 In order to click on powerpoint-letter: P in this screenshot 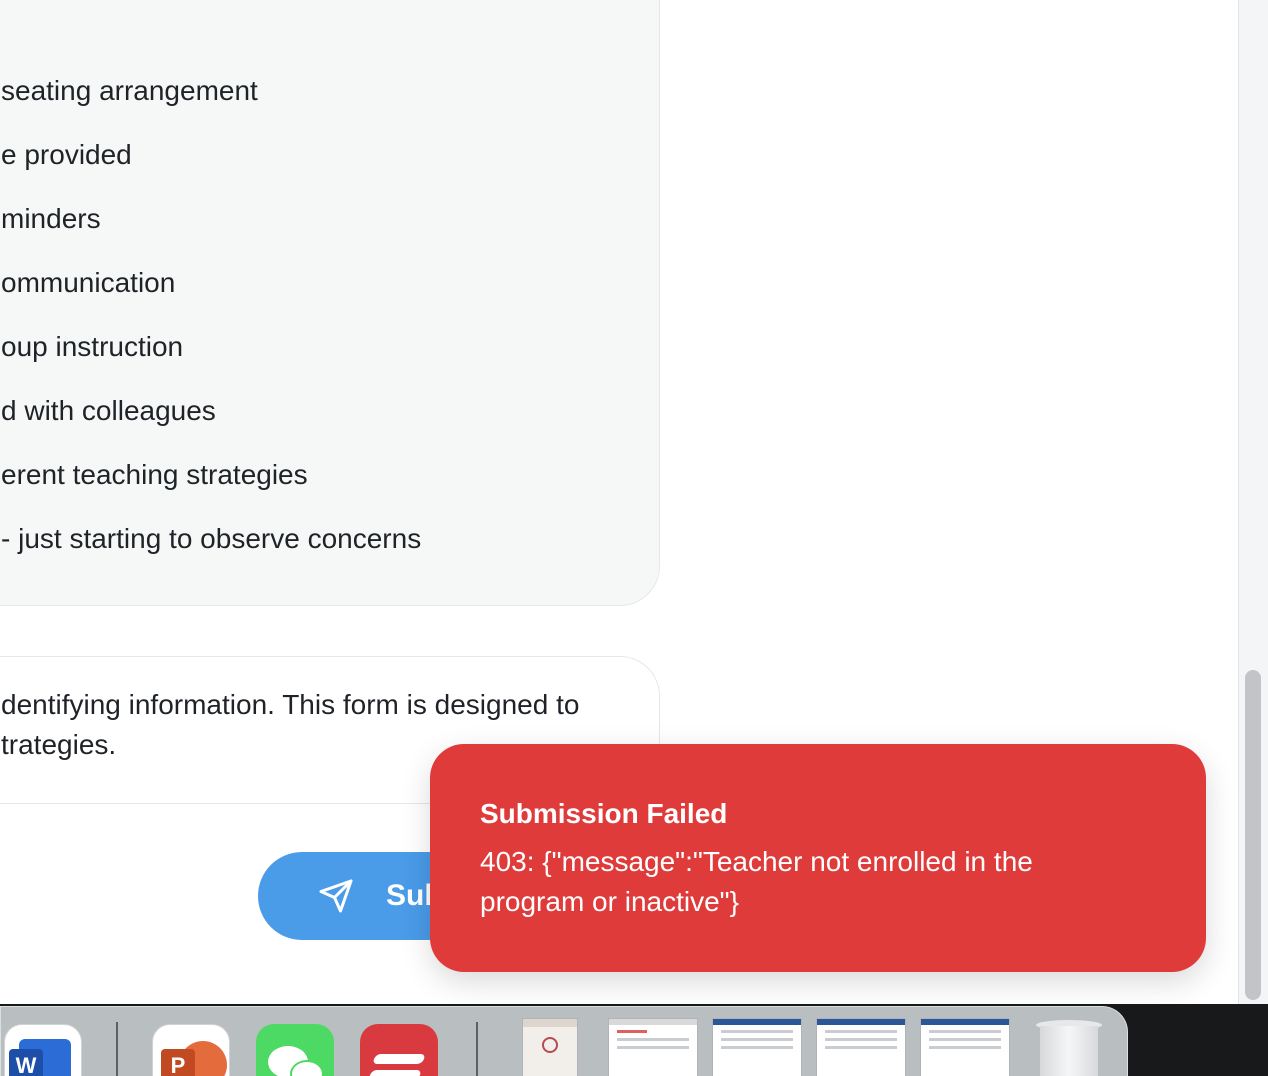, I will do `click(178, 1062)`.